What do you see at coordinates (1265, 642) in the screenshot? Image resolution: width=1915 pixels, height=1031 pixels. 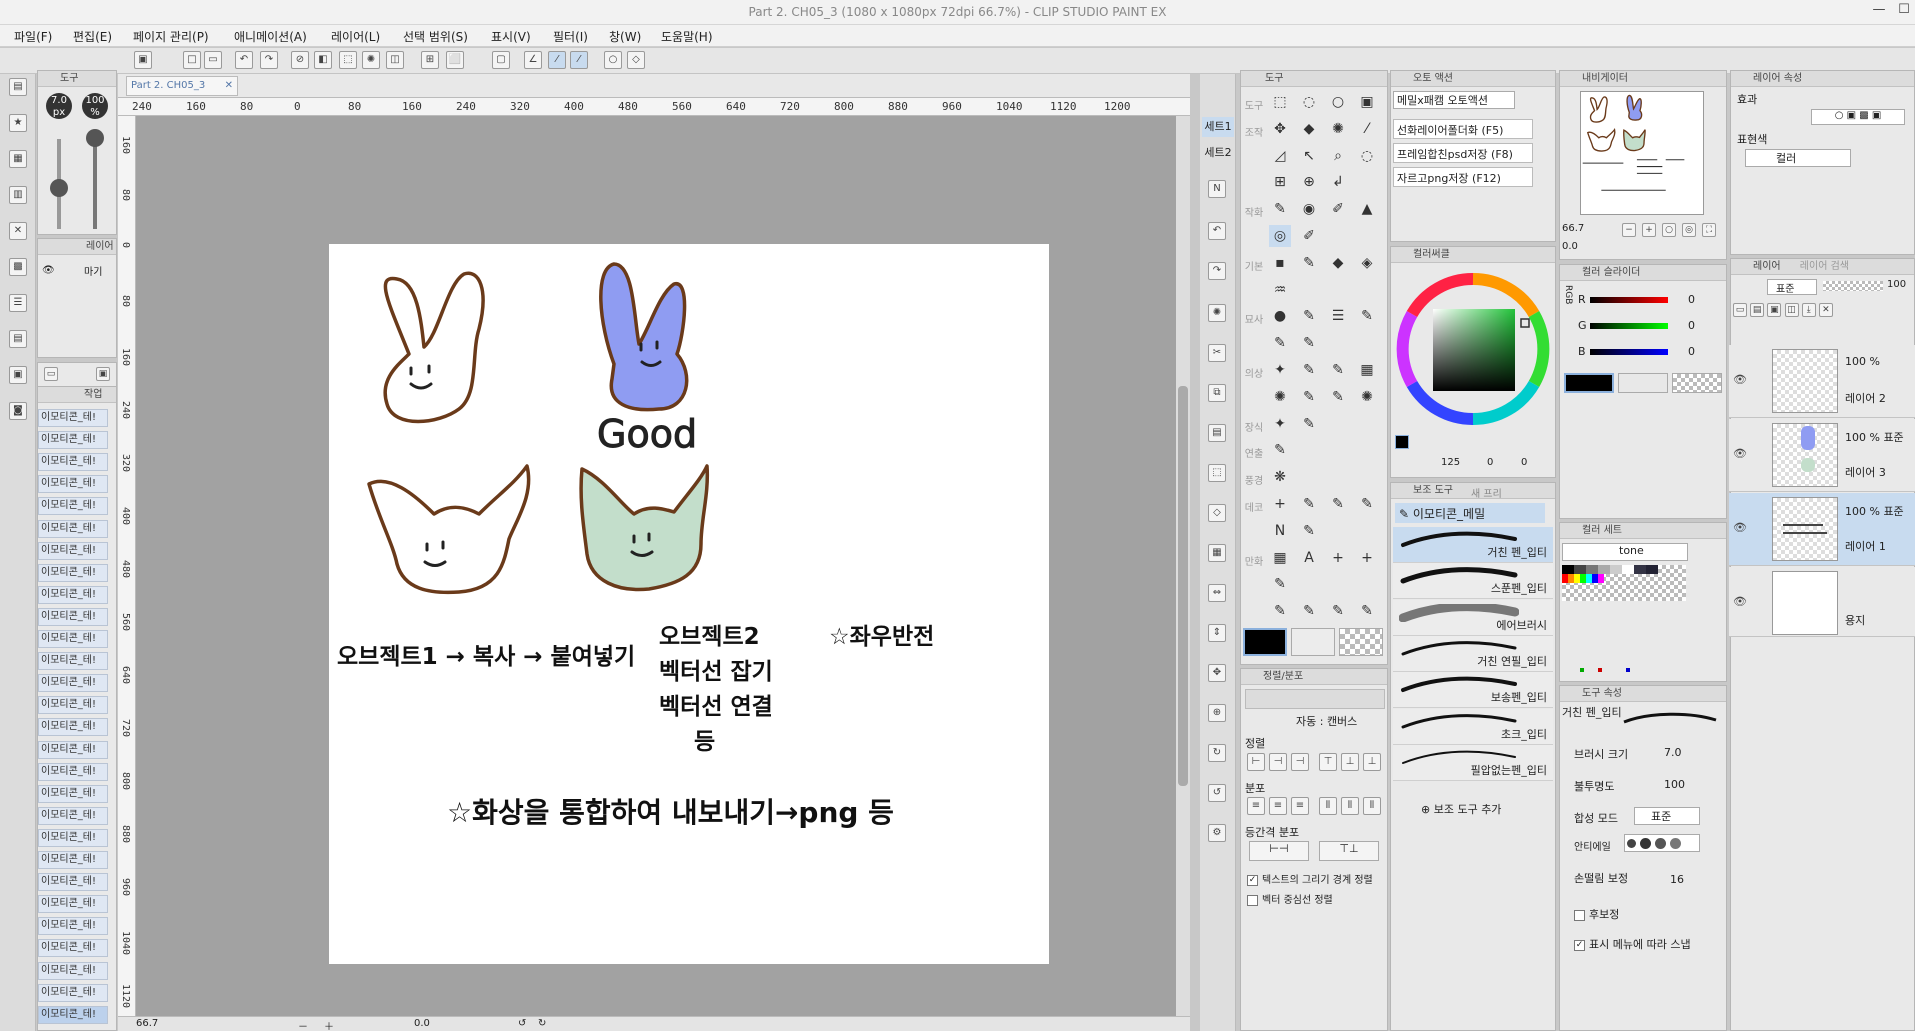 I see `main-color-swatch` at bounding box center [1265, 642].